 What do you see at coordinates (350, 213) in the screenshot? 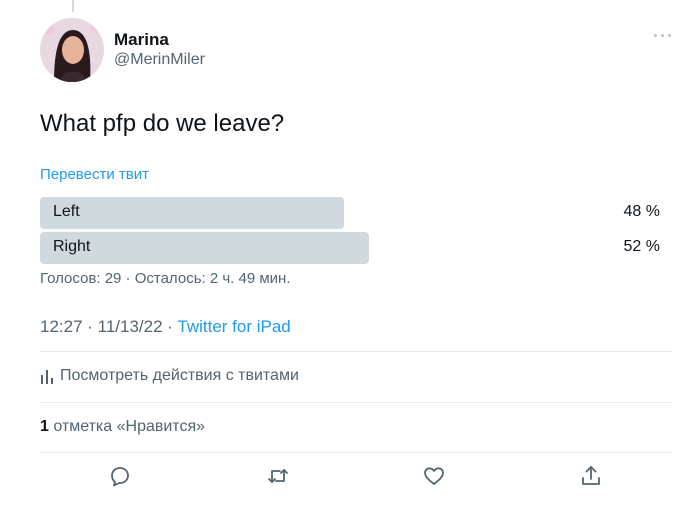
I see `poll-option-left: Left 48 %` at bounding box center [350, 213].